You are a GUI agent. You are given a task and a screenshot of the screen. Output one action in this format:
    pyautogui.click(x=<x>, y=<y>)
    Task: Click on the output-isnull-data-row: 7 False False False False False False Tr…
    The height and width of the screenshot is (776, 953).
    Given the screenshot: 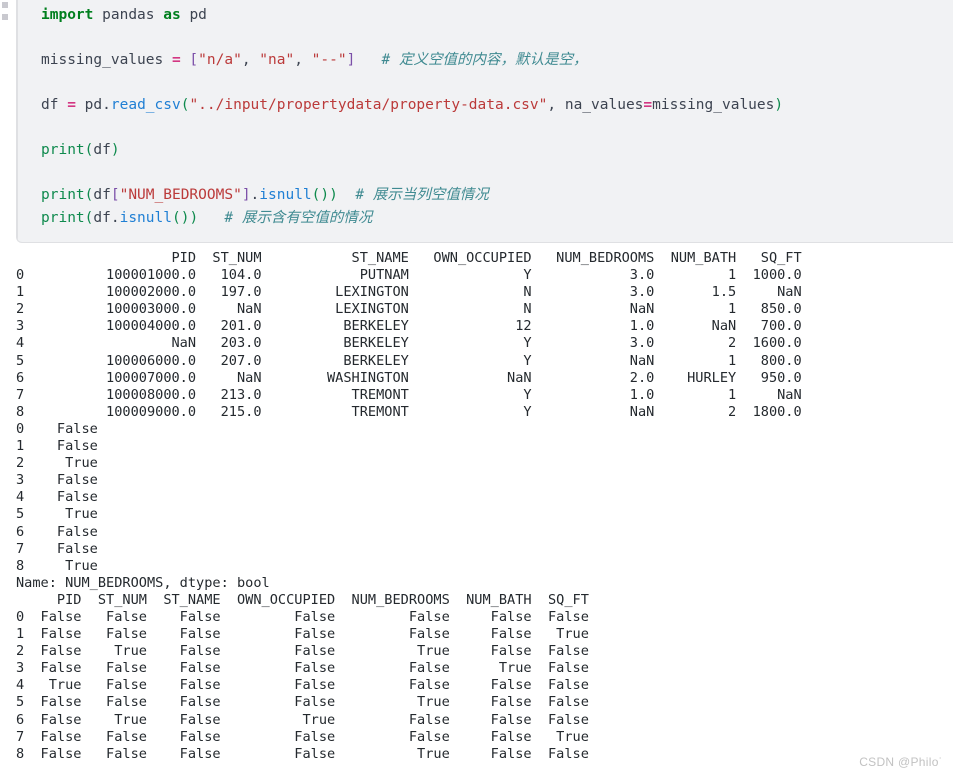 What is the action you would take?
    pyautogui.click(x=302, y=736)
    